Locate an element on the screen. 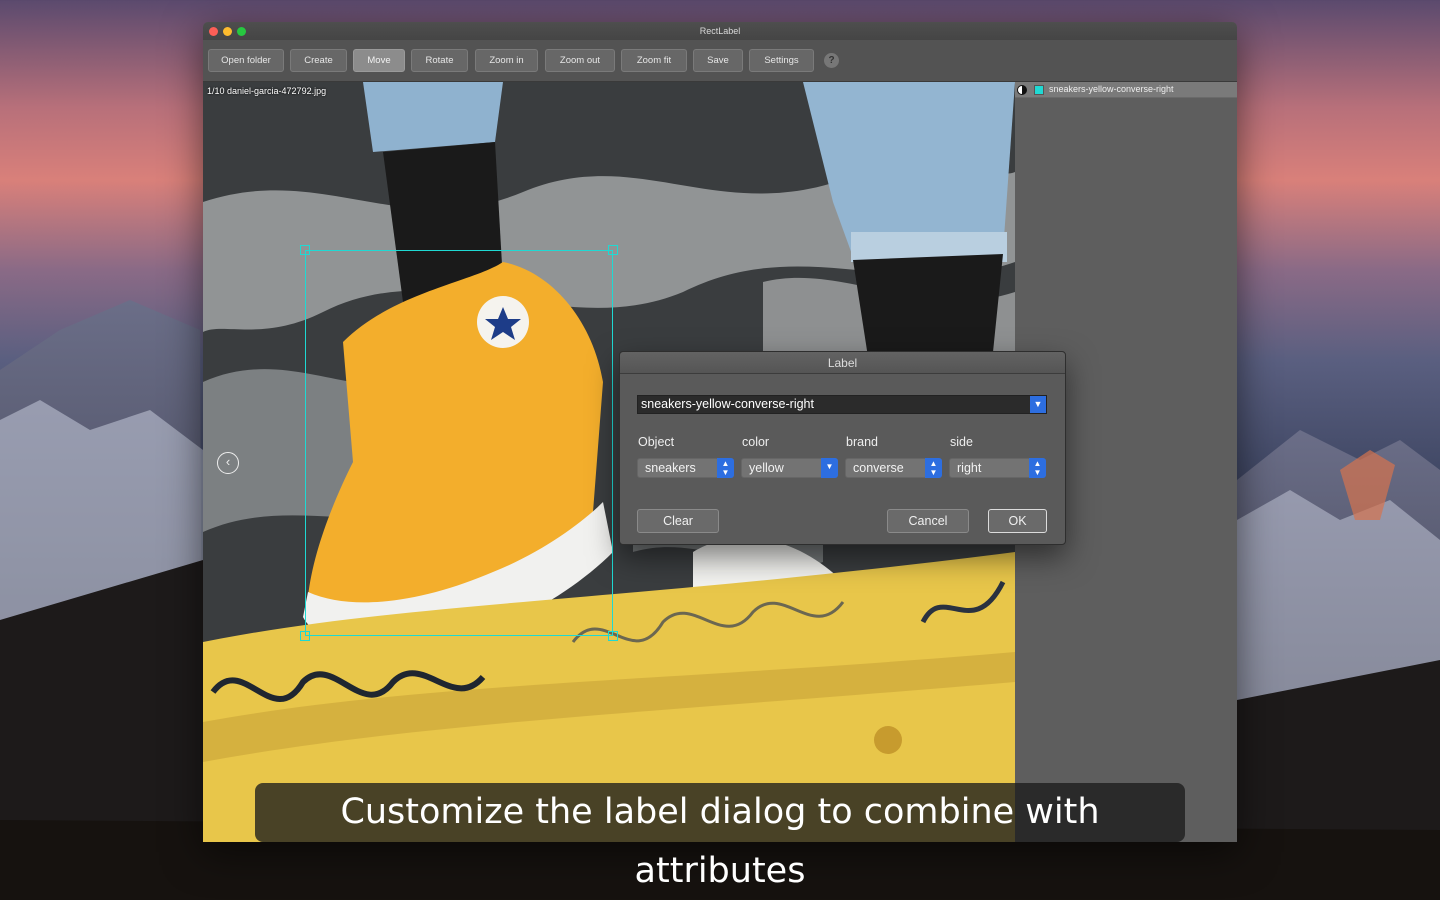 The width and height of the screenshot is (1440, 900). object-select: sneakers ▲ ▼ is located at coordinates (685, 468).